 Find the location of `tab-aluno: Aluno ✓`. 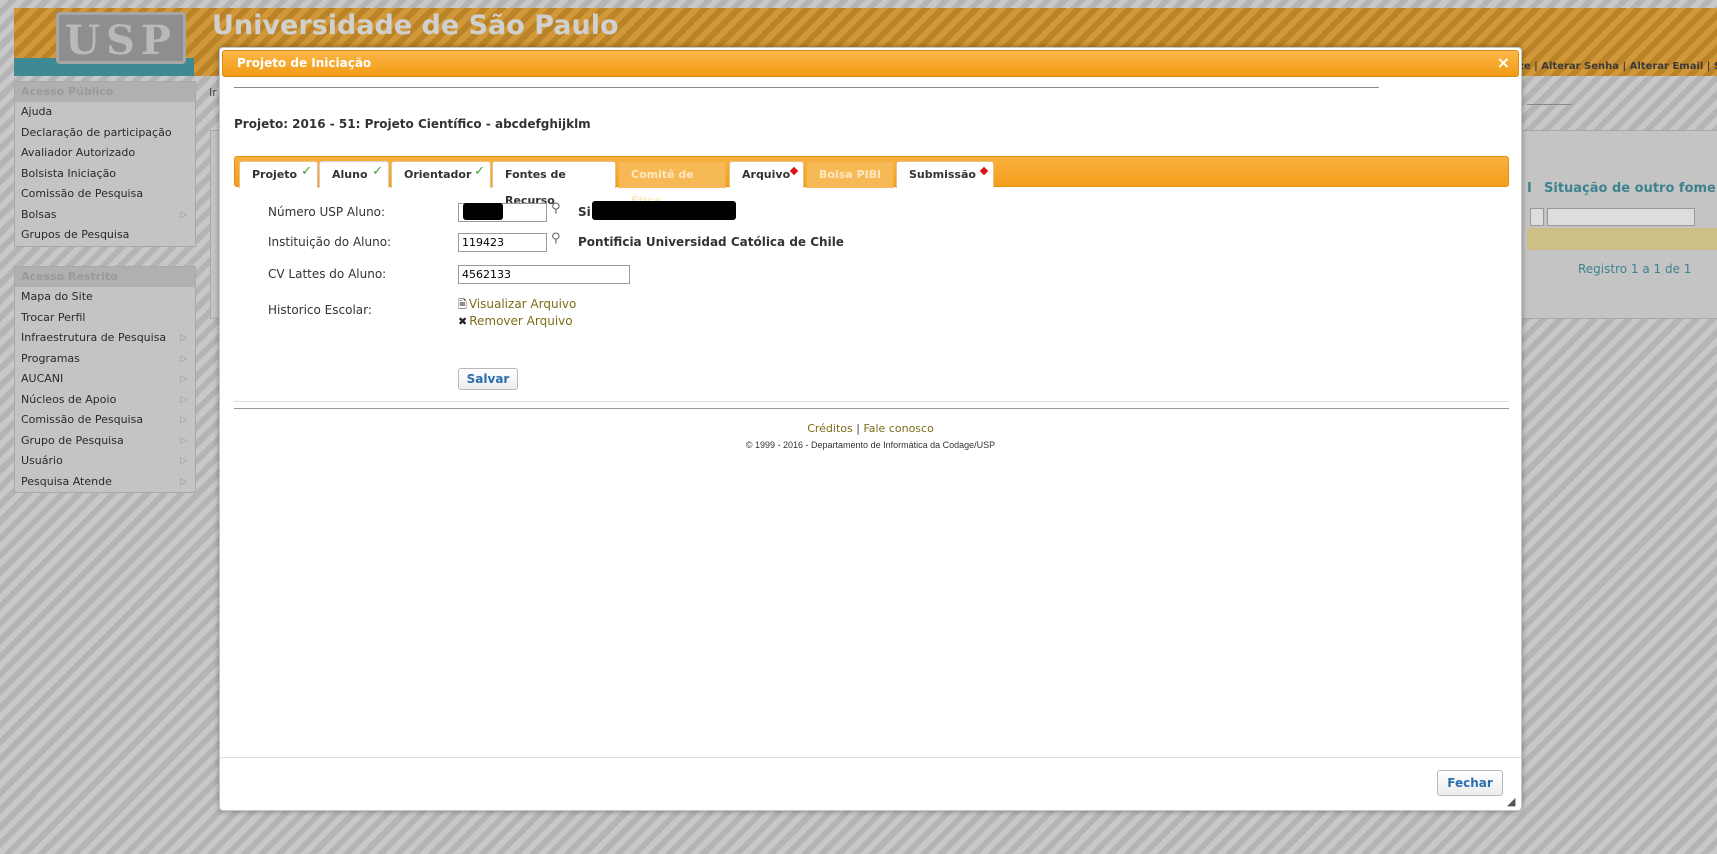

tab-aluno: Aluno ✓ is located at coordinates (354, 174).